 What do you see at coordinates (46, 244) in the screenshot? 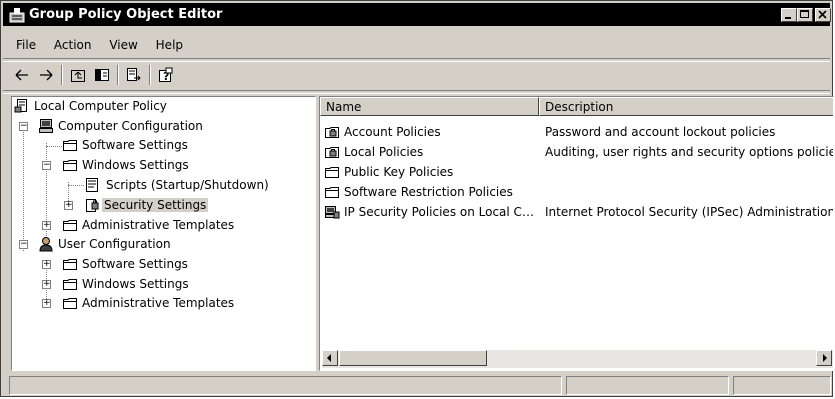
I see `user-icon` at bounding box center [46, 244].